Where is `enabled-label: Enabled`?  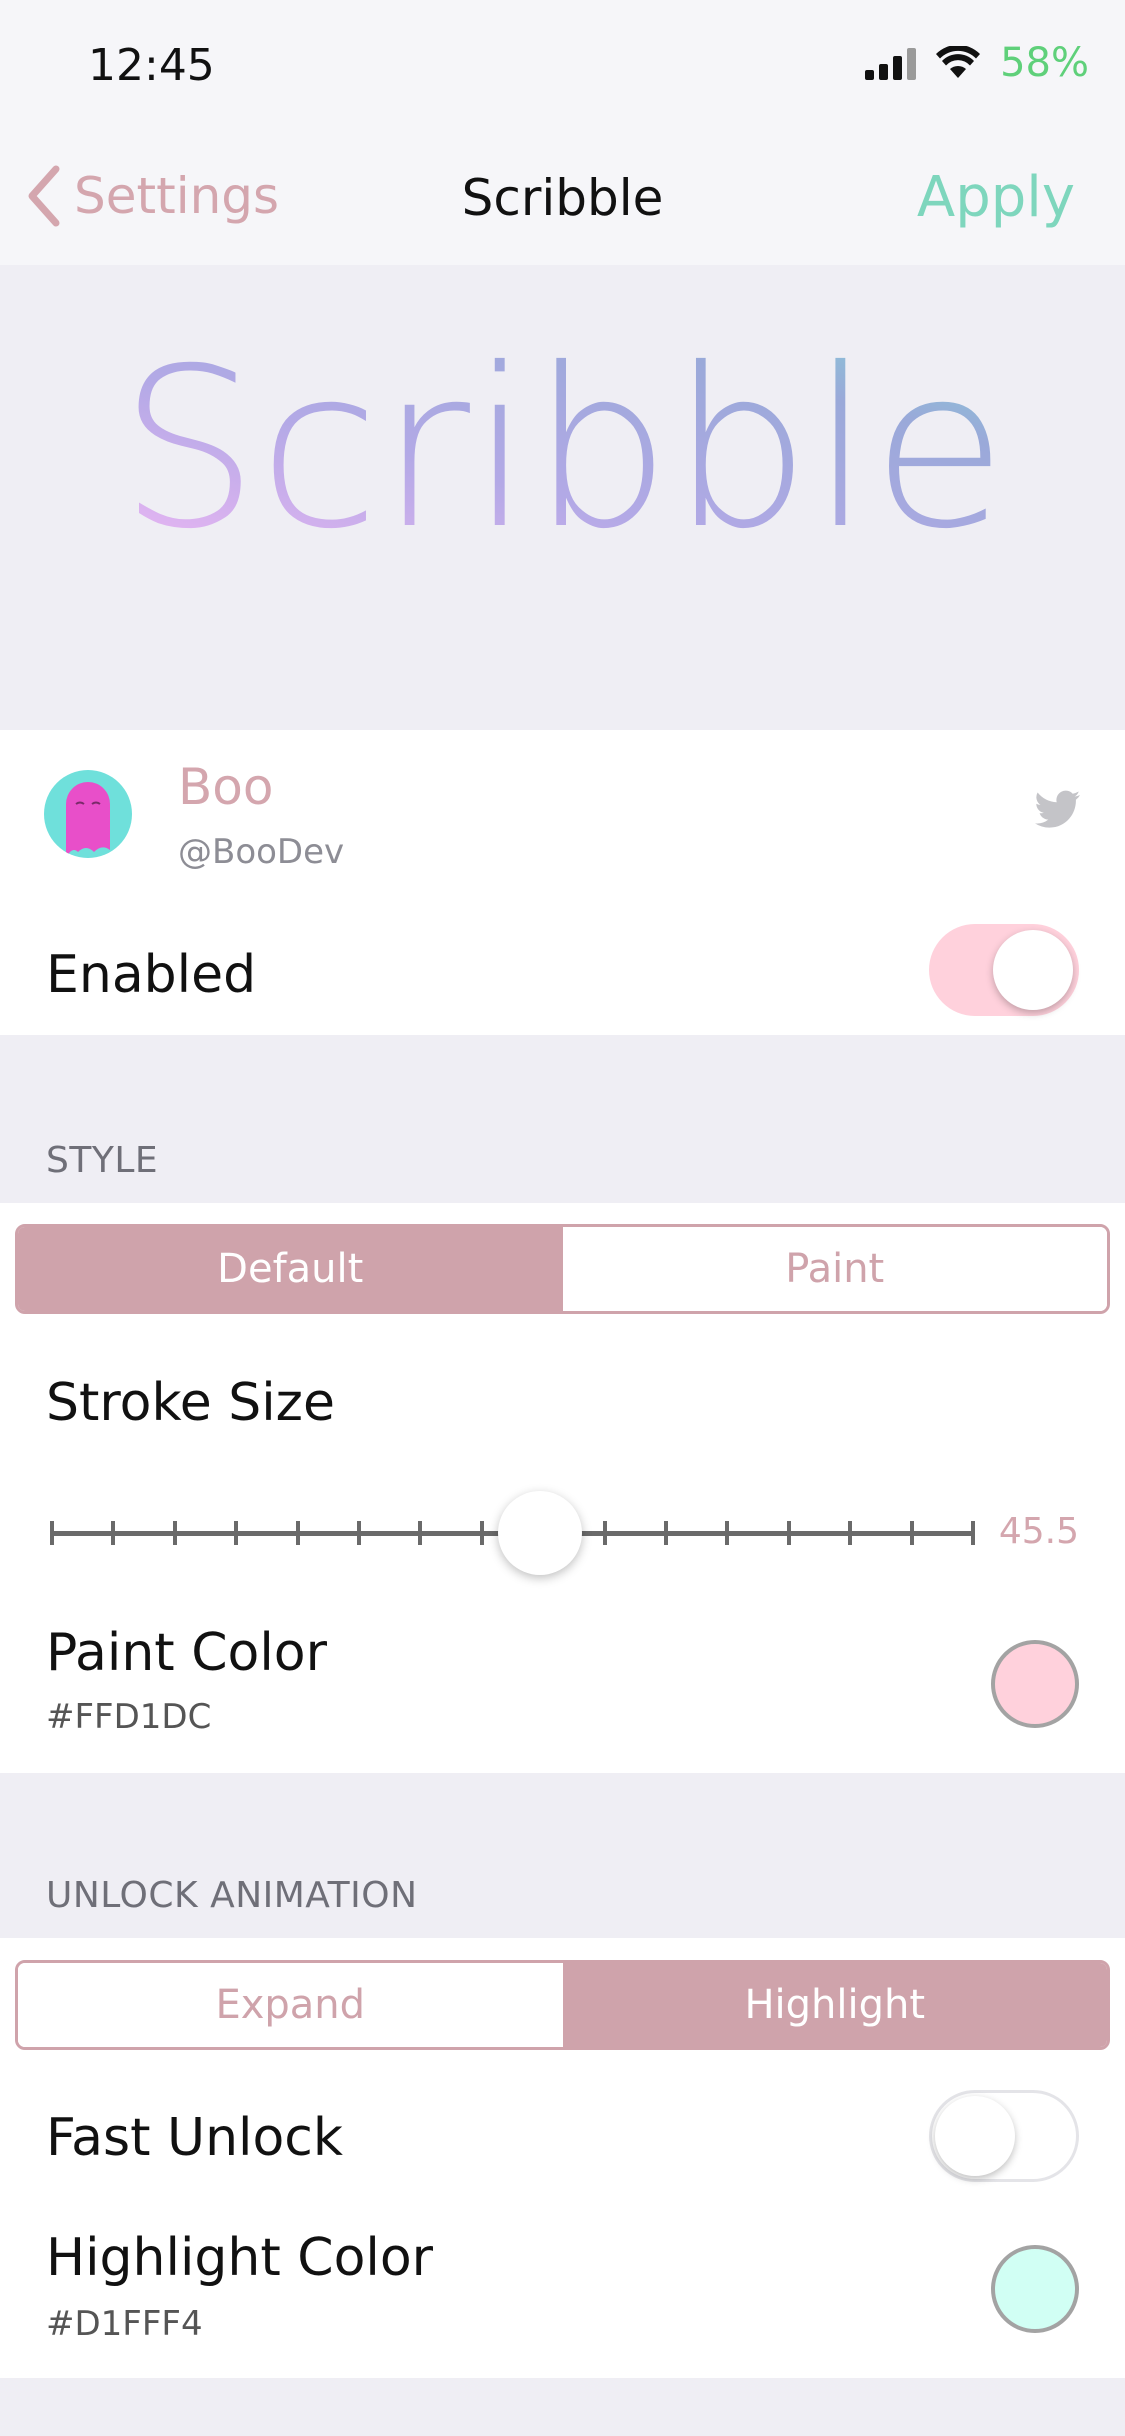
enabled-label: Enabled is located at coordinates (151, 975).